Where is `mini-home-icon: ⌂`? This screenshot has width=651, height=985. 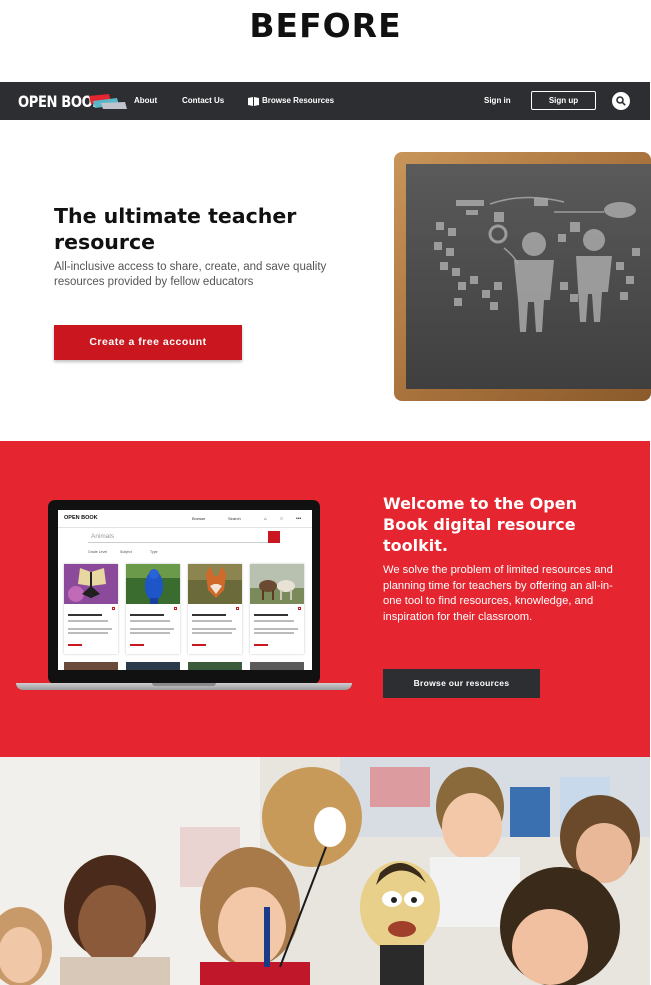
mini-home-icon: ⌂ is located at coordinates (266, 519).